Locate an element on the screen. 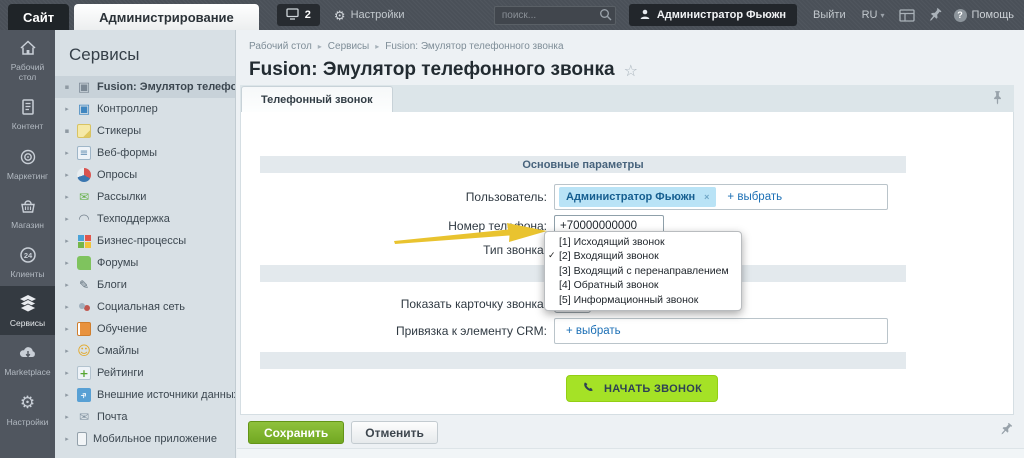  star-icon: ☆ is located at coordinates (631, 70).